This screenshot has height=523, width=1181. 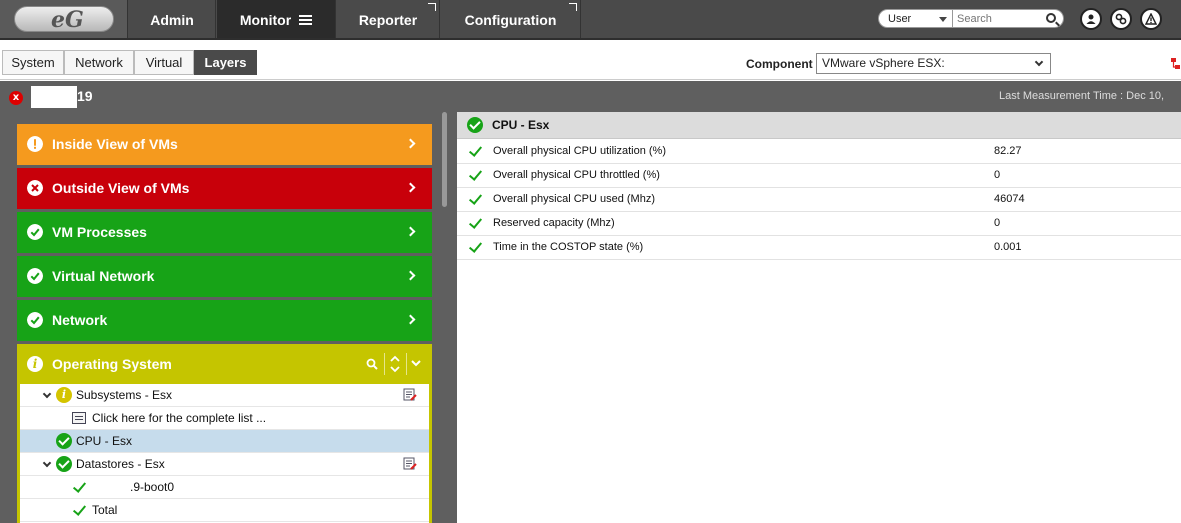 I want to click on tree-label: Total, so click(x=105, y=510).